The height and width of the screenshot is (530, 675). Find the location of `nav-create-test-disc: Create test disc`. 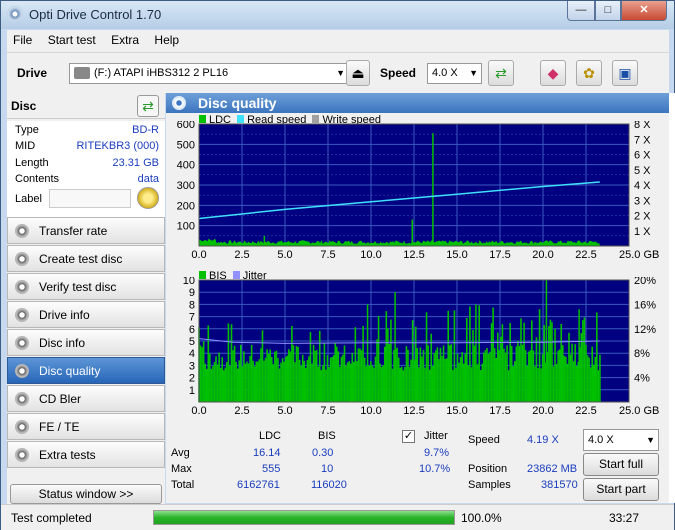

nav-create-test-disc: Create test disc is located at coordinates (86, 258).